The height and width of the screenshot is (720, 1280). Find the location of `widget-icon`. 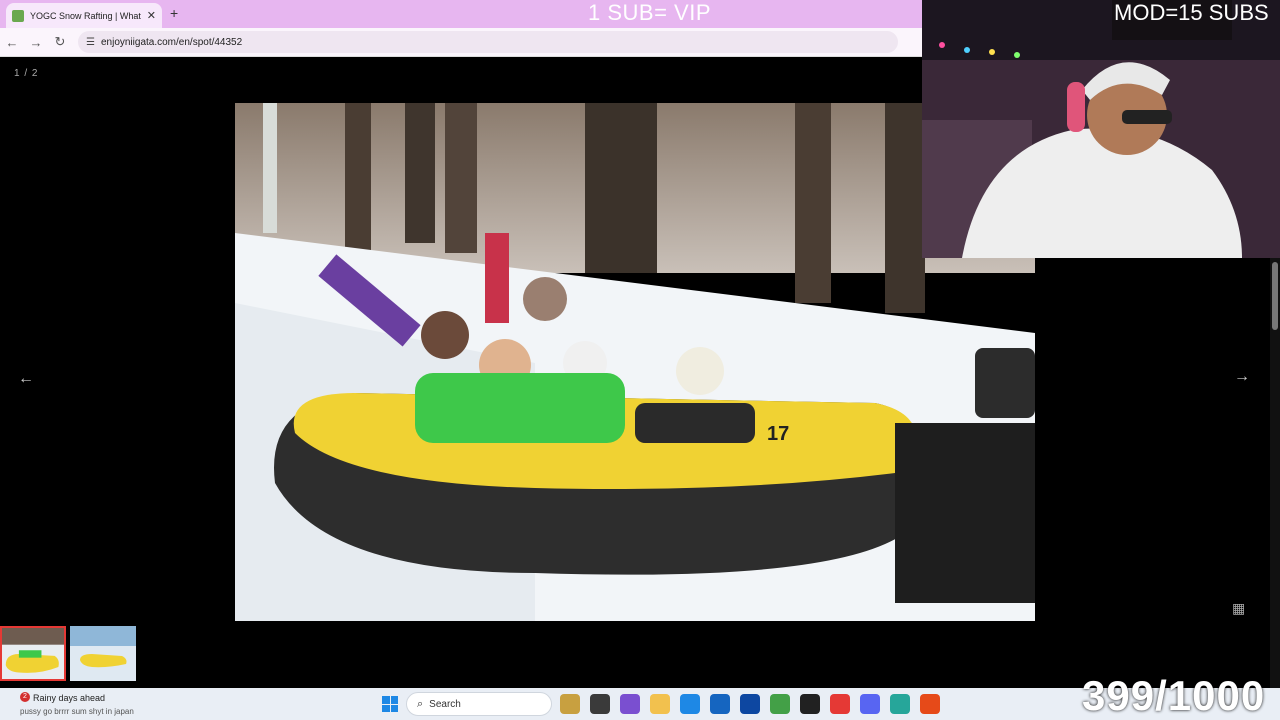

widget-icon is located at coordinates (570, 704).